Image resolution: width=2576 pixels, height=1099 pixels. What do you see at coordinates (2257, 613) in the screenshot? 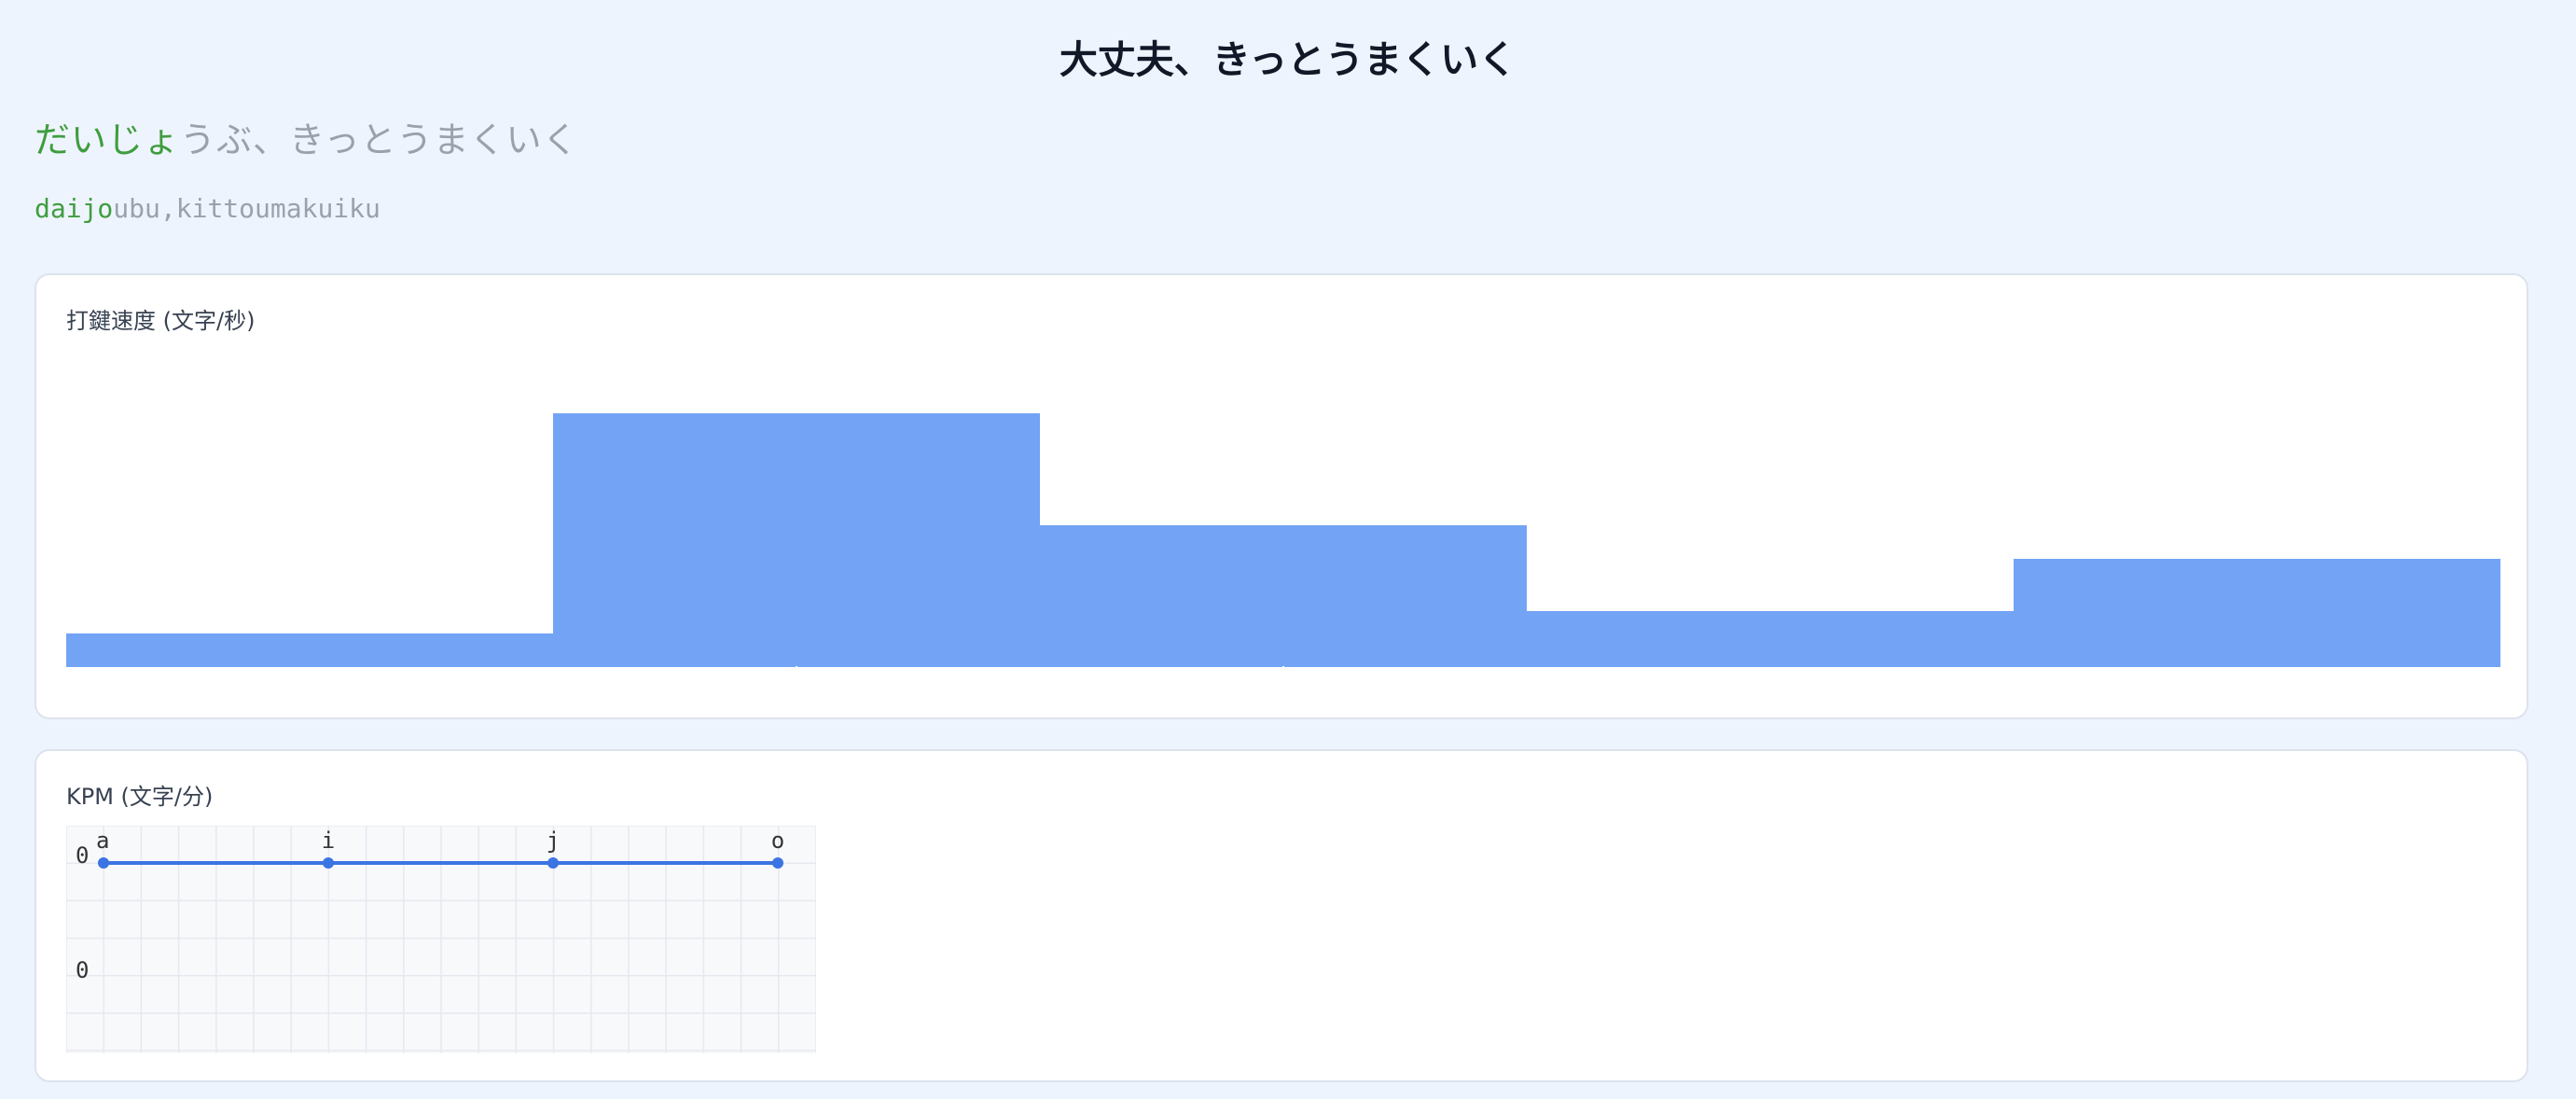
I see `speed-bar-u` at bounding box center [2257, 613].